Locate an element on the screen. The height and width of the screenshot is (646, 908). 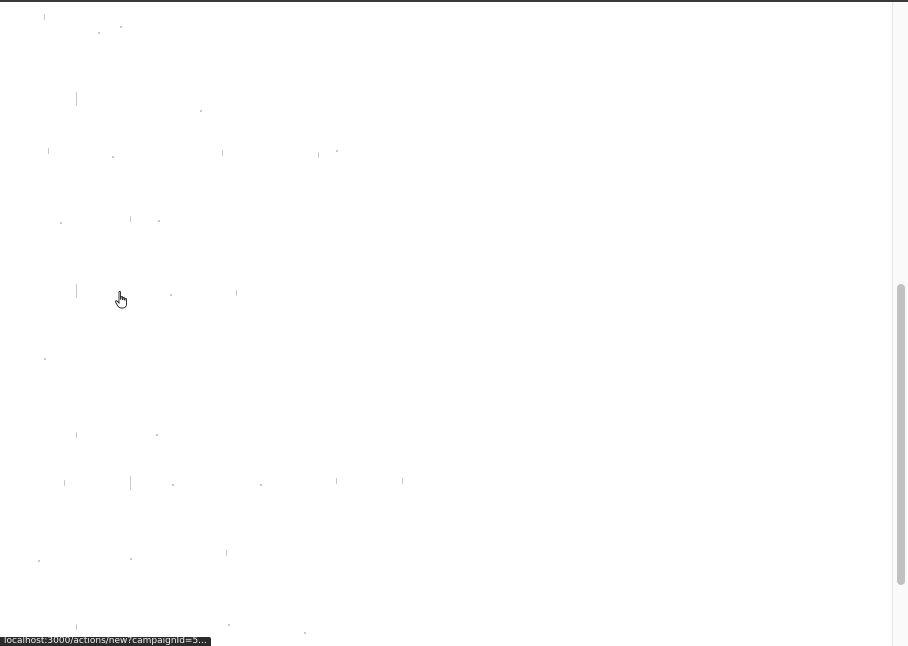
scrollbar-thumb is located at coordinates (901, 434).